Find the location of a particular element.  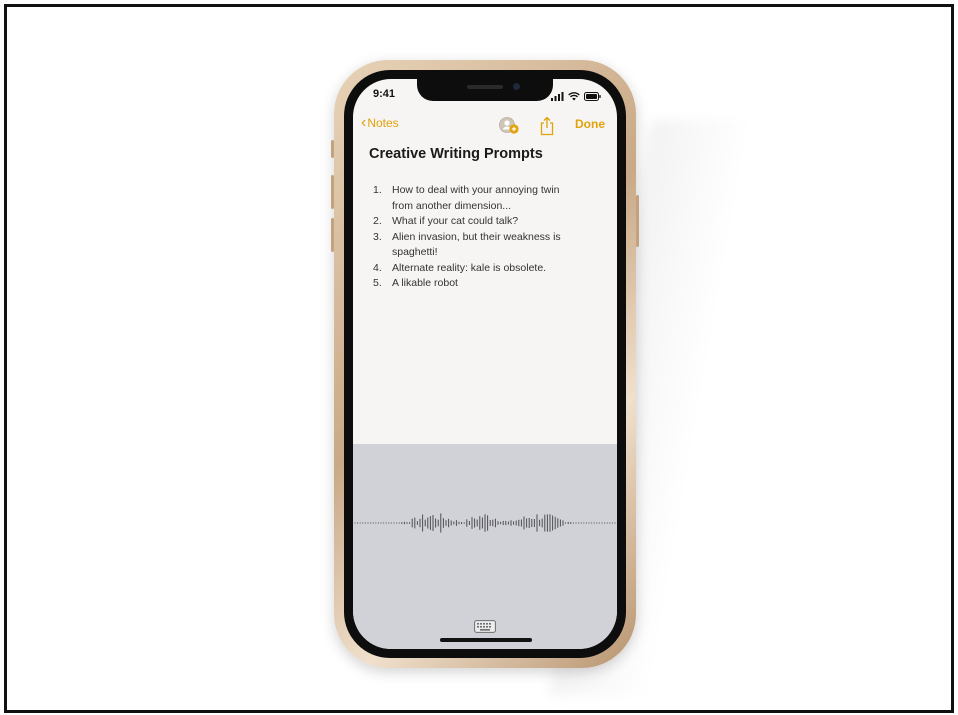

add-person-icon is located at coordinates (509, 128).